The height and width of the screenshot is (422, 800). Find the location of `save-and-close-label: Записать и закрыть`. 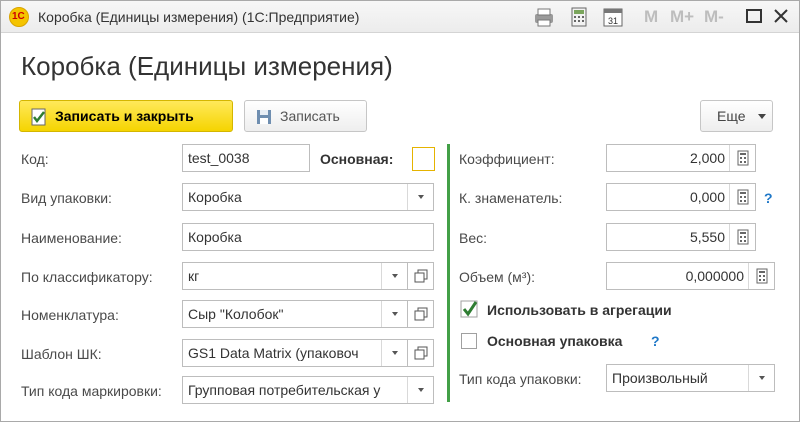

save-and-close-label: Записать и закрыть is located at coordinates (124, 116).